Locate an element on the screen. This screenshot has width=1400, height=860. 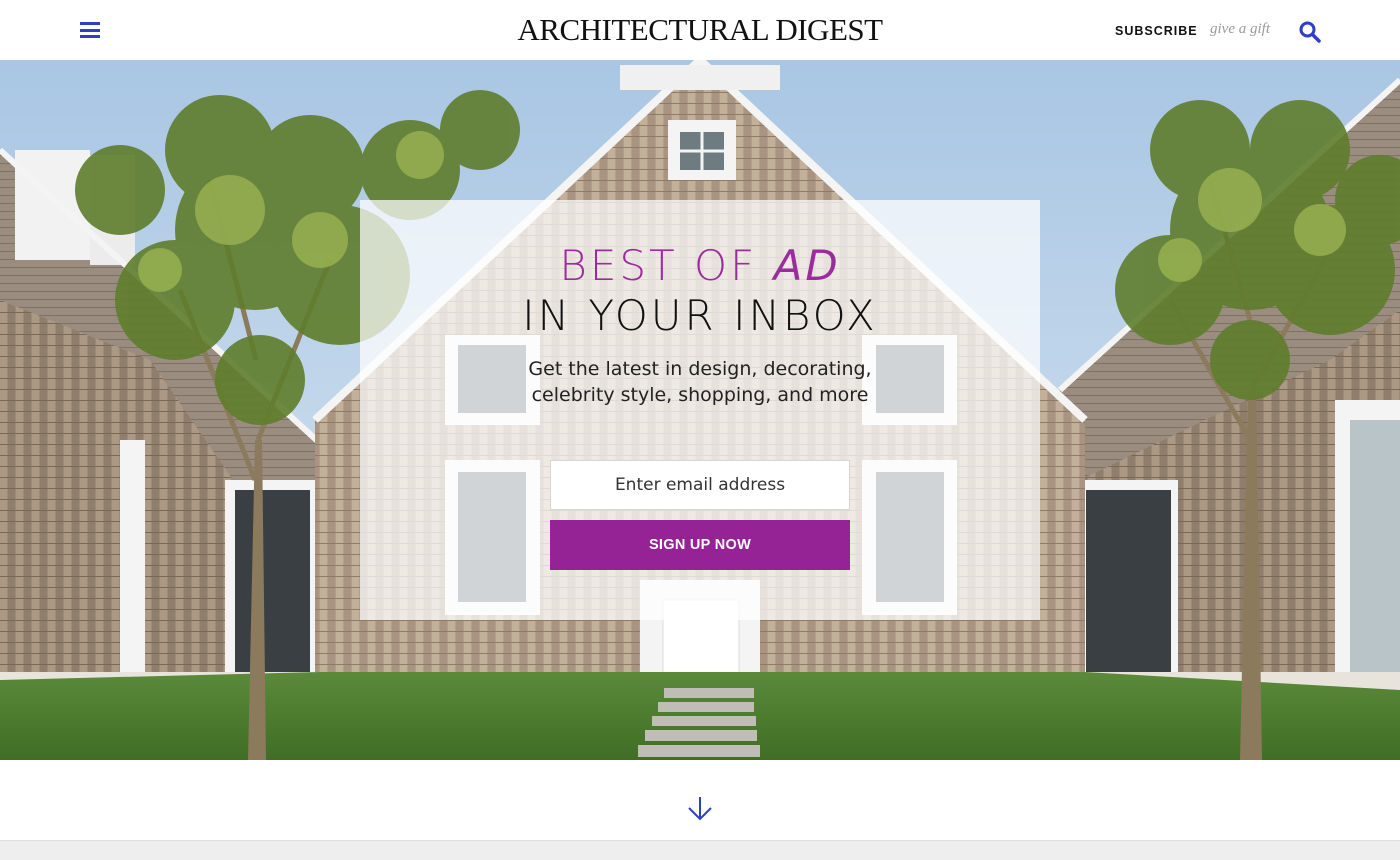
headline-prefix: BEST OF is located at coordinates (666, 265).